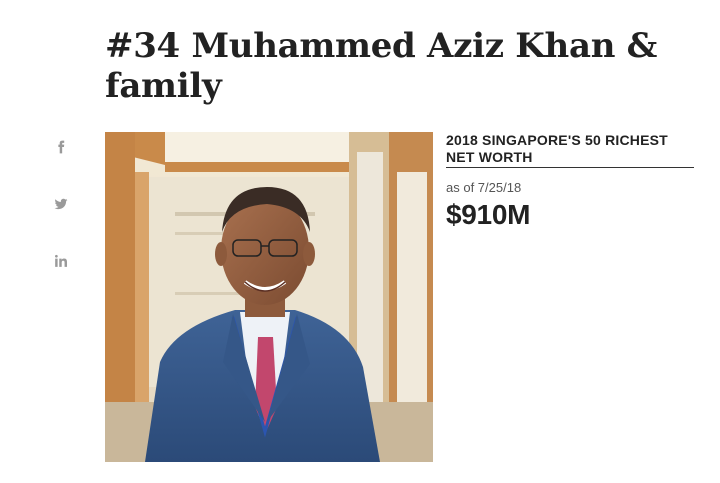 Image resolution: width=720 pixels, height=483 pixels. What do you see at coordinates (61, 204) in the screenshot?
I see `twitter-icon` at bounding box center [61, 204].